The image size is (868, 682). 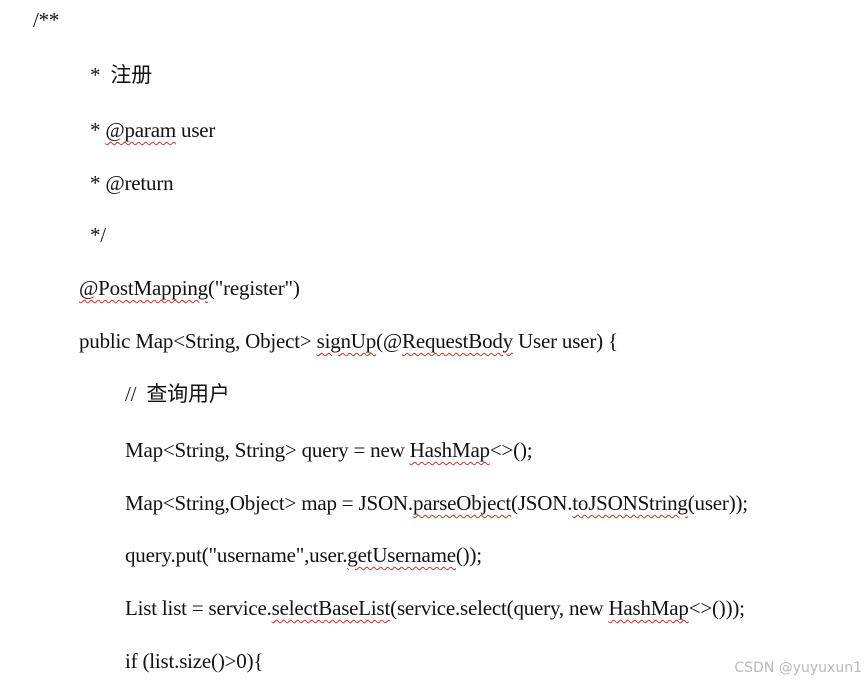 What do you see at coordinates (630, 503) in the screenshot?
I see `spellcheck-flagged-word: toJSONString` at bounding box center [630, 503].